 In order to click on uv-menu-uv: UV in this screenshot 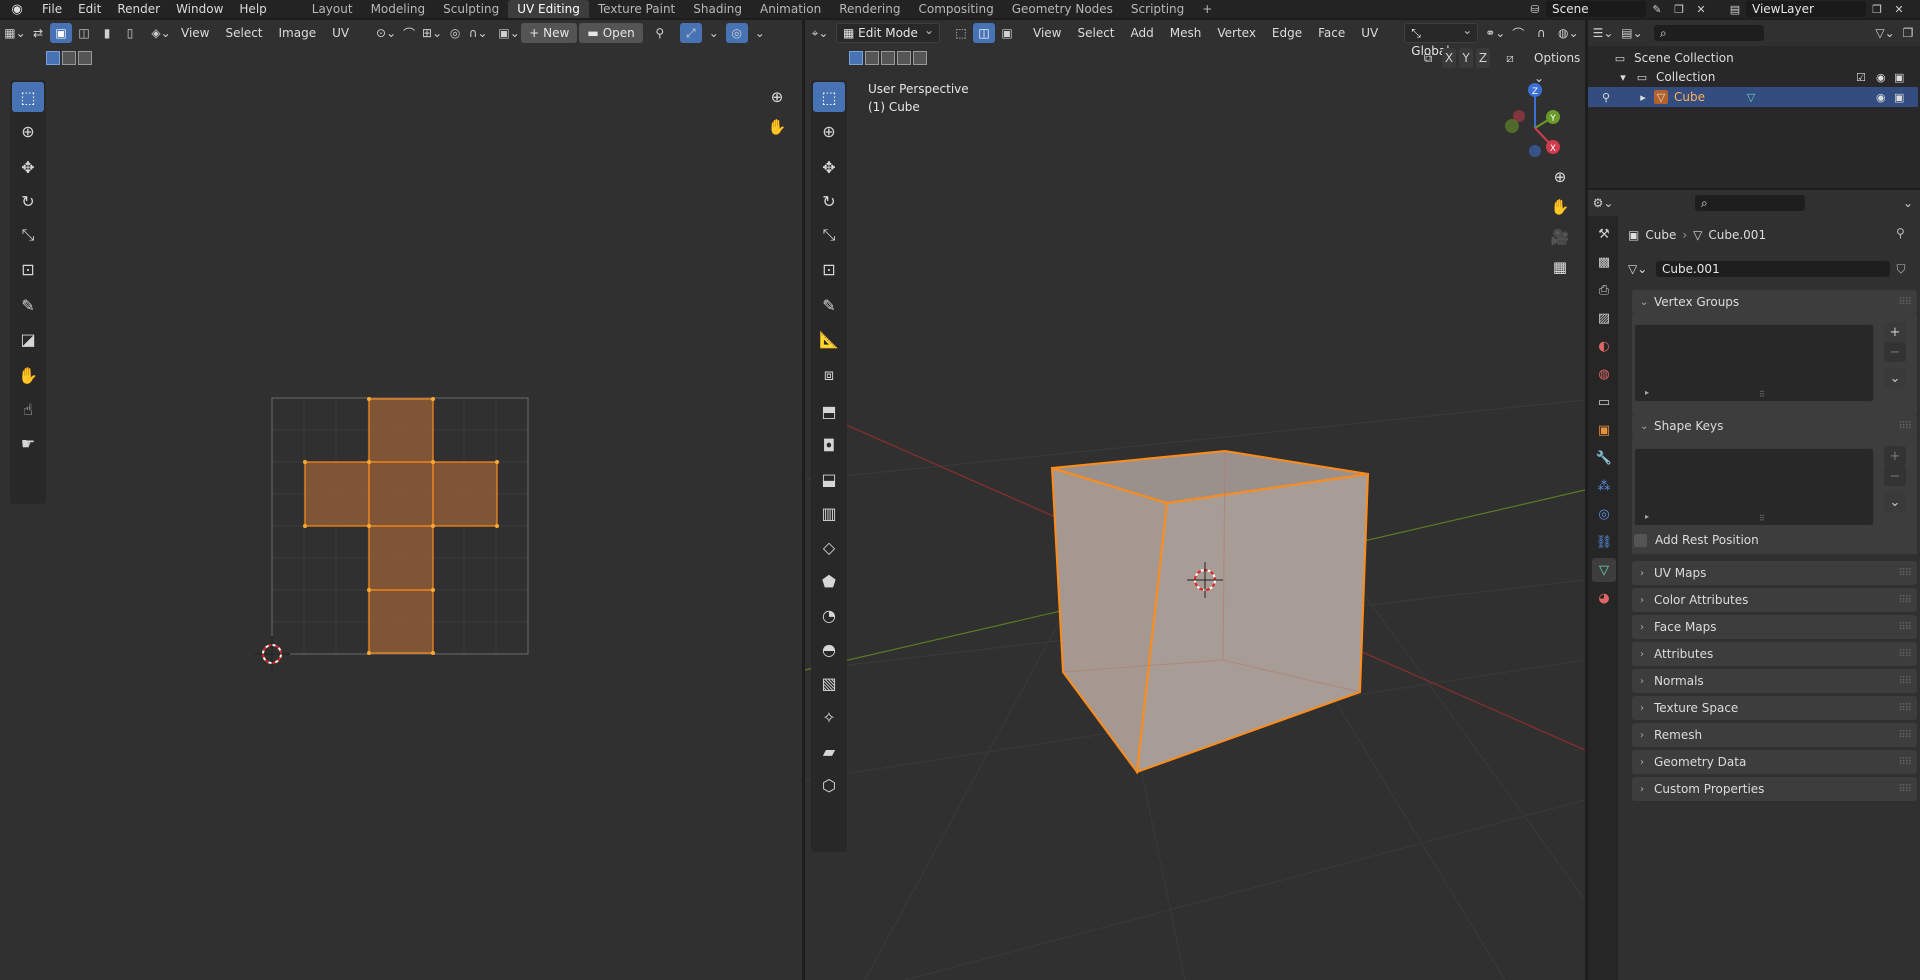, I will do `click(340, 33)`.